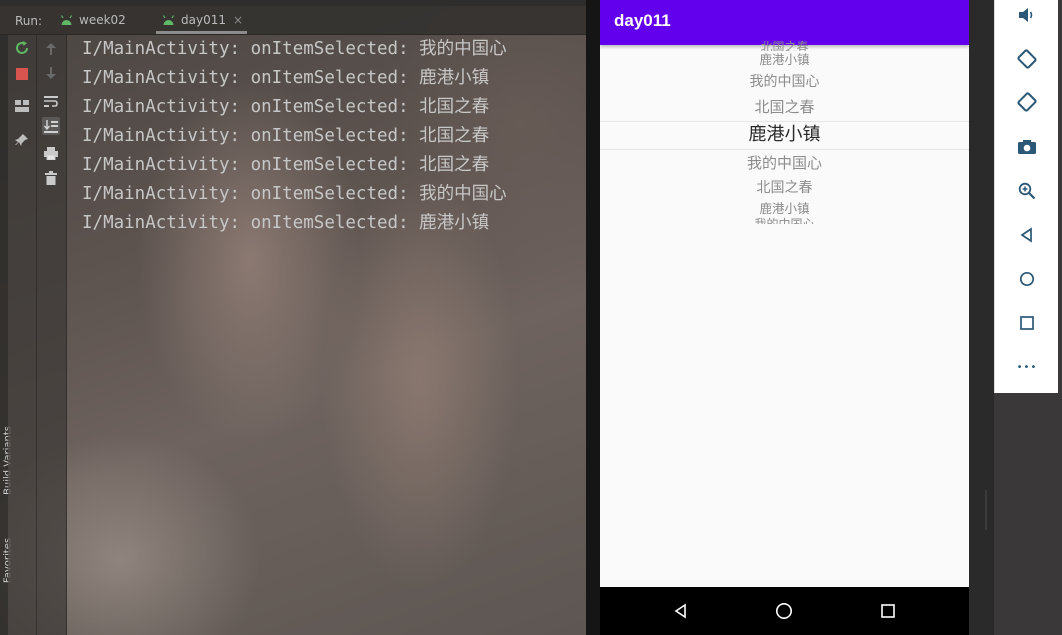 The width and height of the screenshot is (1062, 635). I want to click on emulator-bezel, so click(593, 317).